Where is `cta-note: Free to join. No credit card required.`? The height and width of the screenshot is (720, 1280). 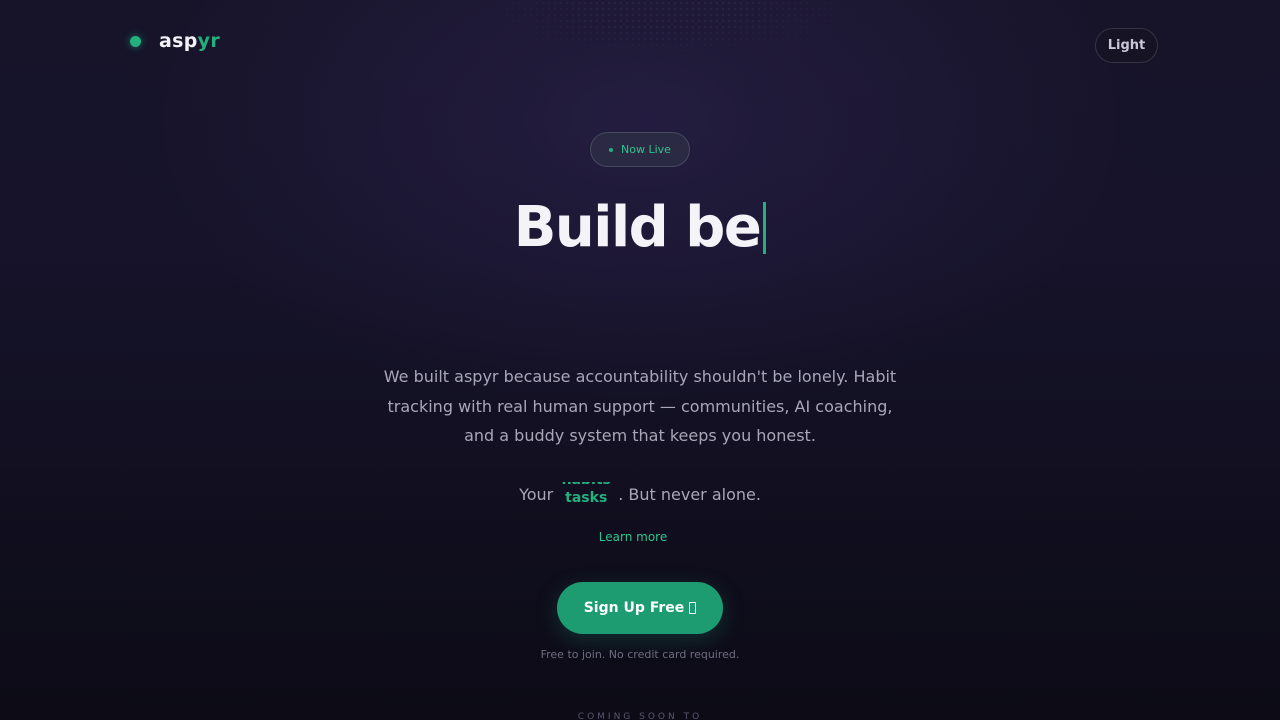
cta-note: Free to join. No credit card required. is located at coordinates (640, 654).